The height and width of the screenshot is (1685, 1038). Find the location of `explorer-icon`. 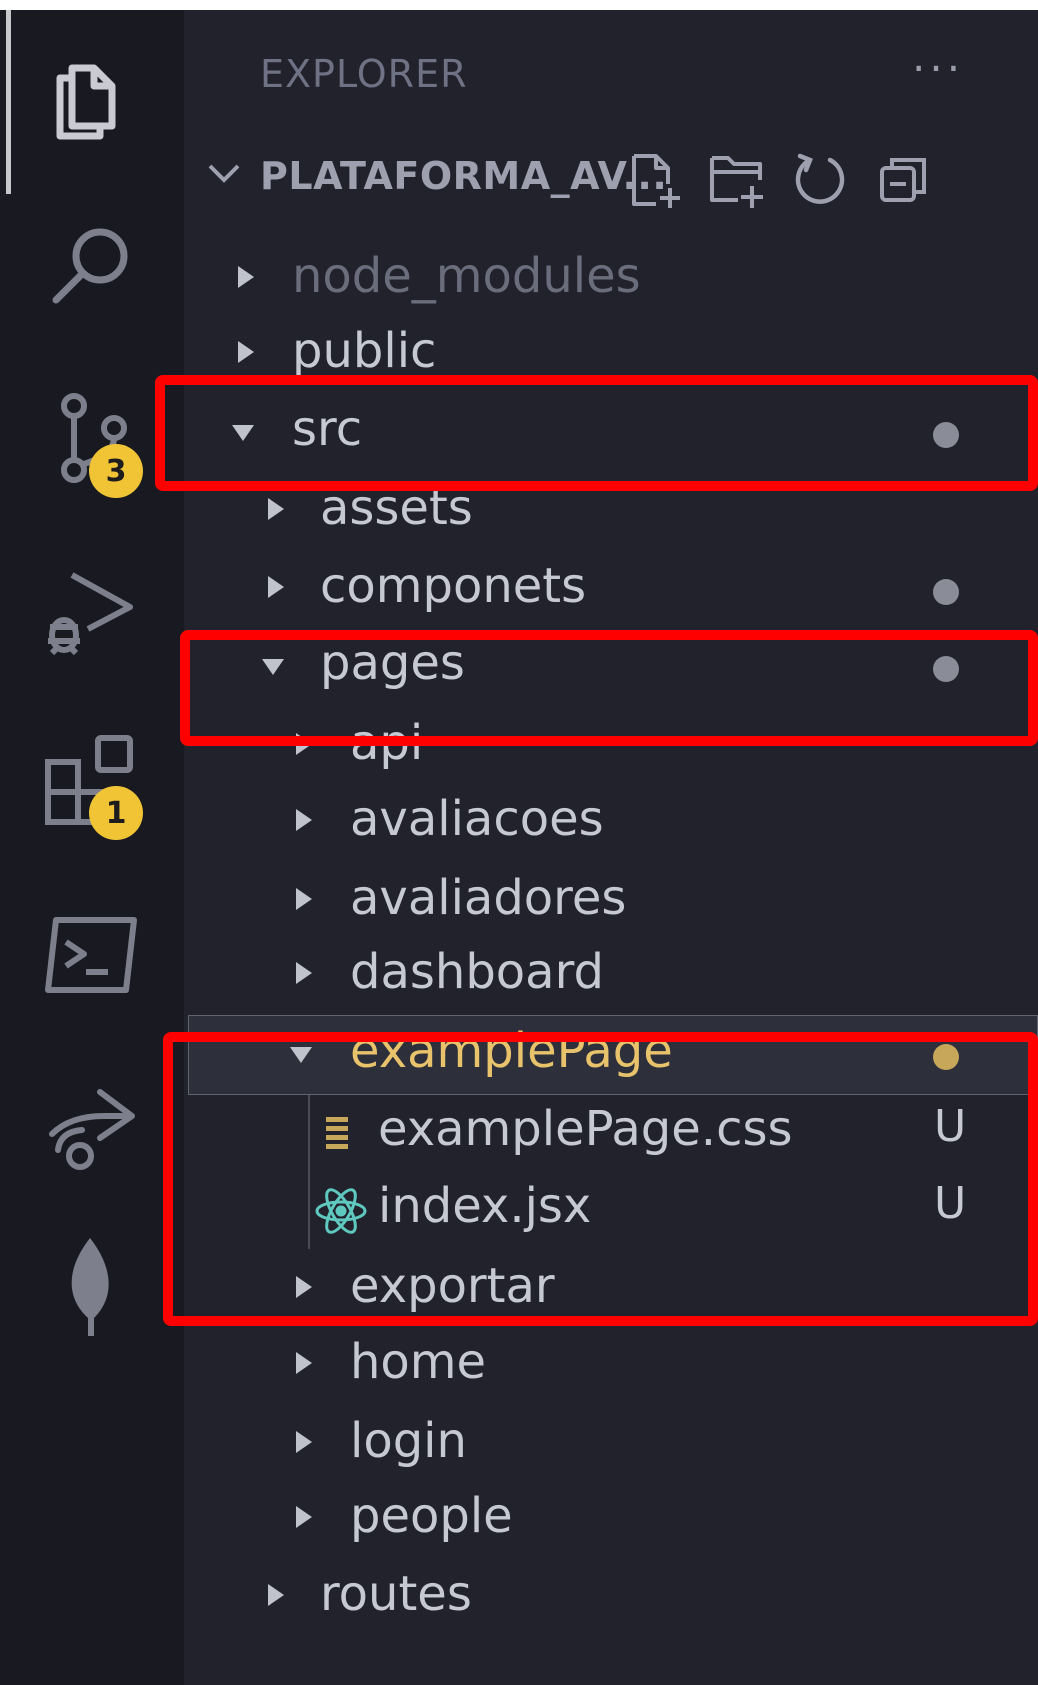

explorer-icon is located at coordinates (92, 96).